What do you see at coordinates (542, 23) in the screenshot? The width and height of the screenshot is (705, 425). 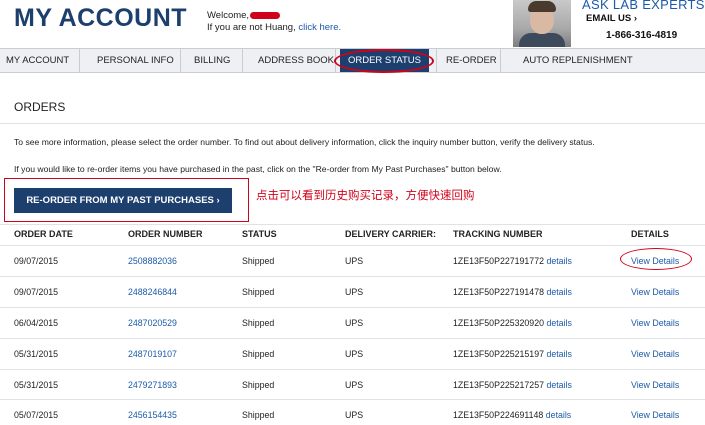 I see `lab-expert-photo` at bounding box center [542, 23].